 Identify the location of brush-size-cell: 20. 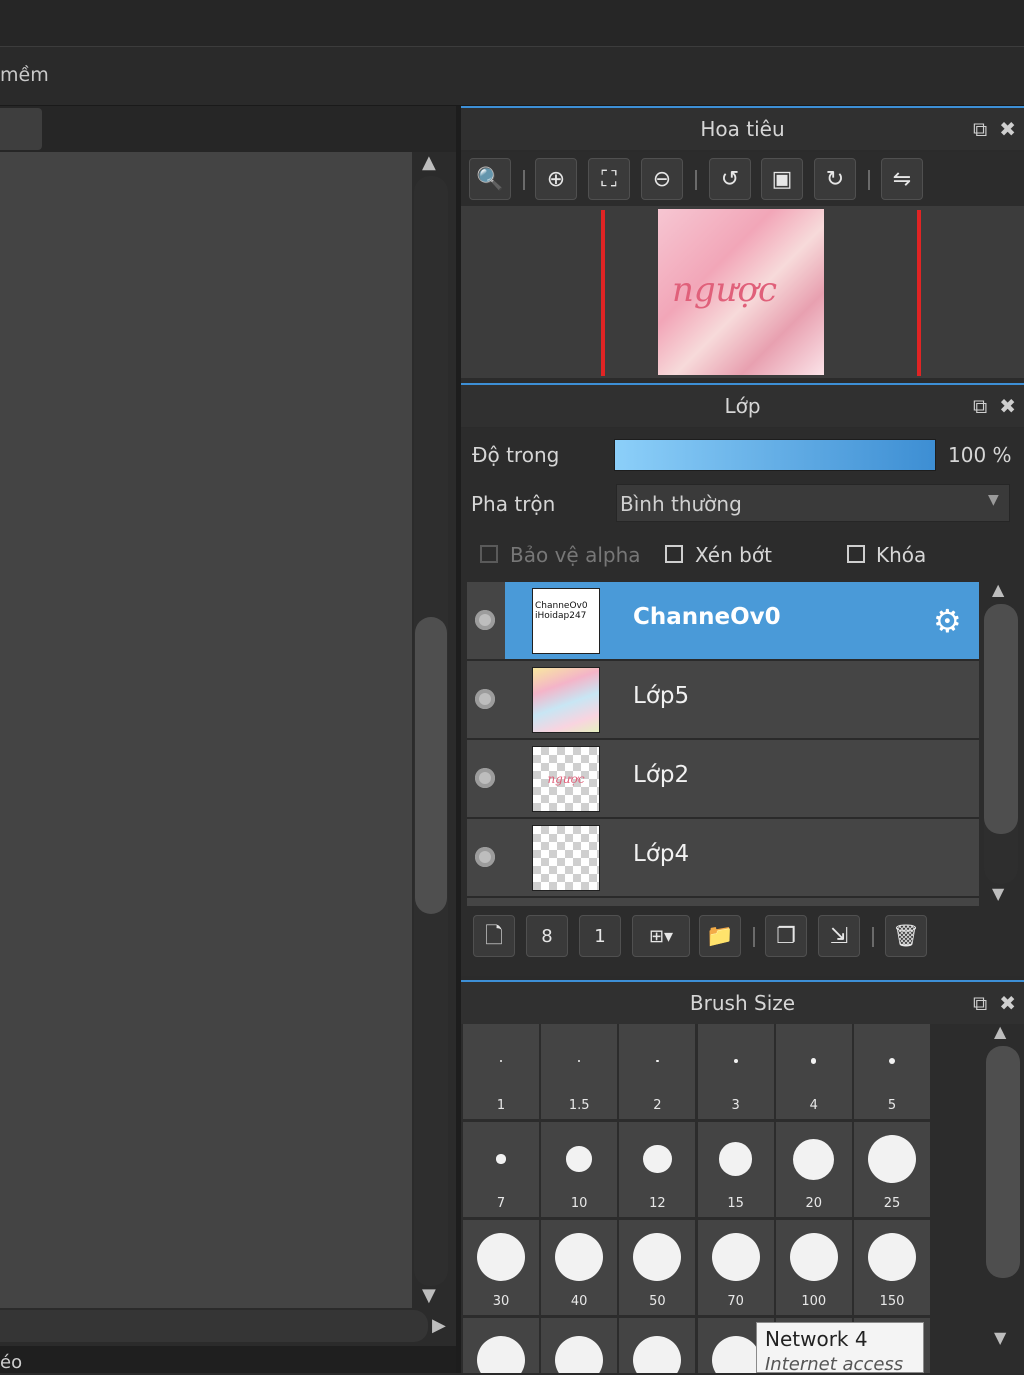
(813, 1169).